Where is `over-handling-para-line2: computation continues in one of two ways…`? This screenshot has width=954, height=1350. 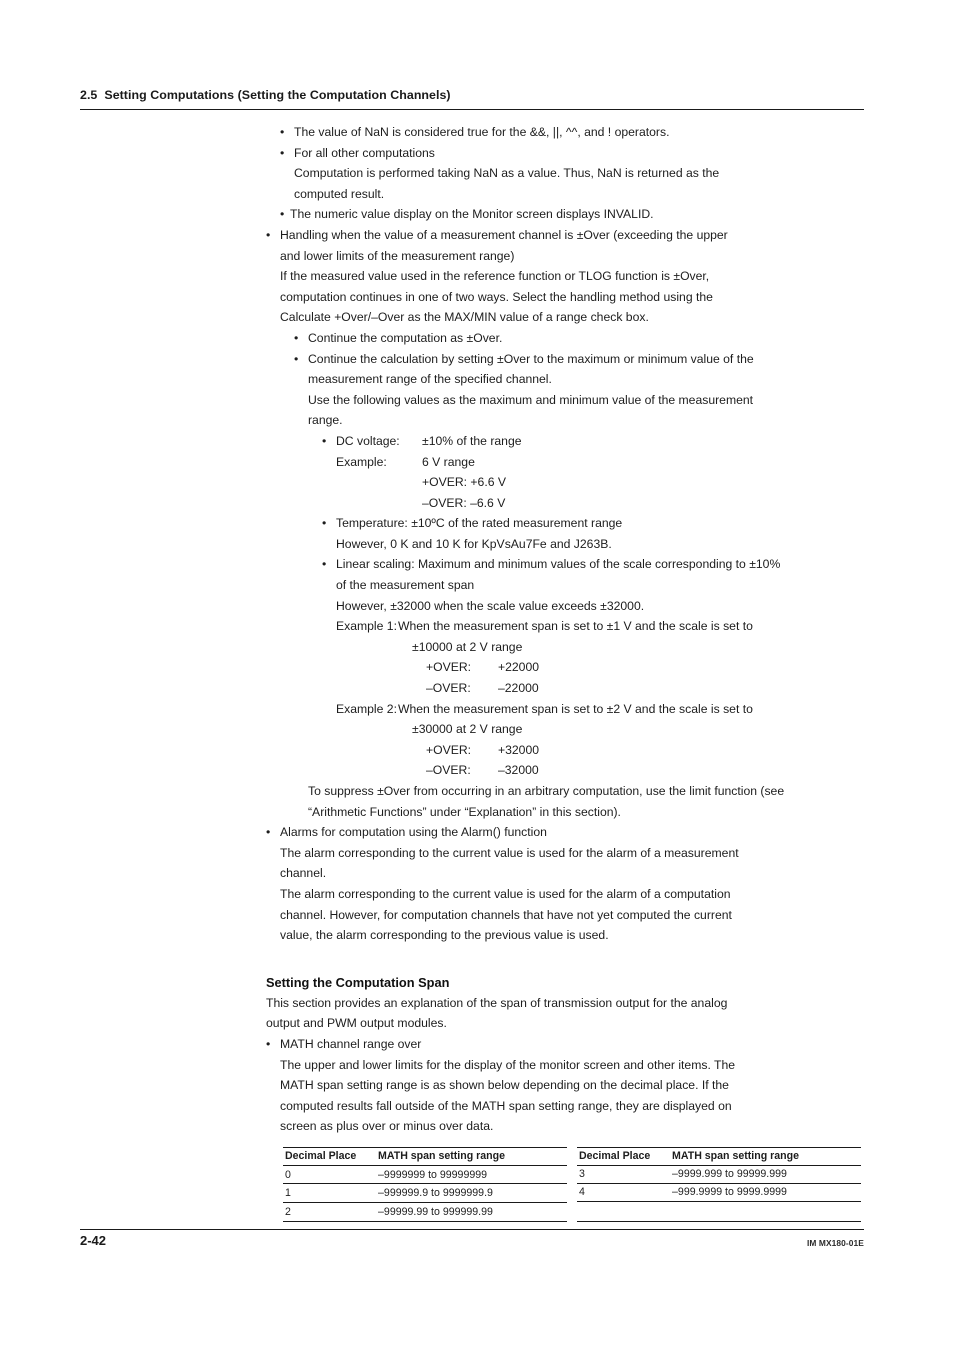
over-handling-para-line2: computation continues in one of two ways… is located at coordinates (496, 296).